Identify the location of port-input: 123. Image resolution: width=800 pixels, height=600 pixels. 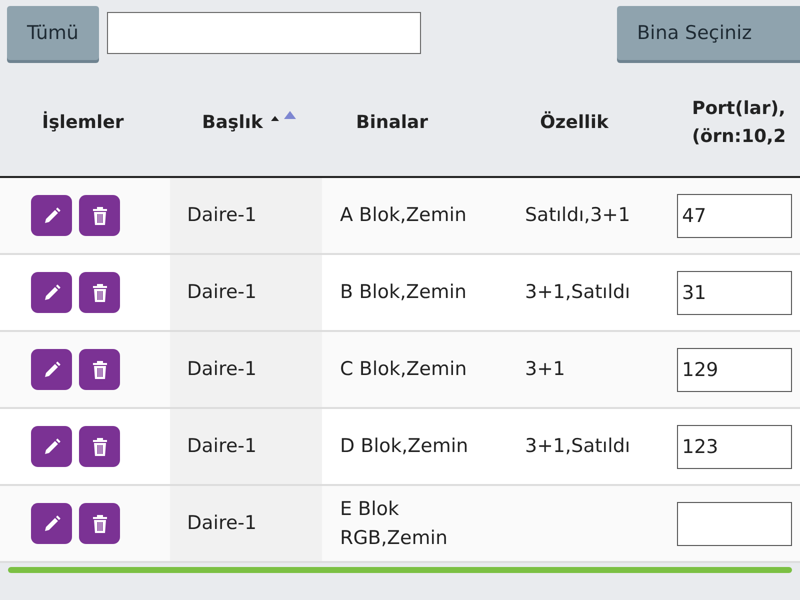
(734, 446).